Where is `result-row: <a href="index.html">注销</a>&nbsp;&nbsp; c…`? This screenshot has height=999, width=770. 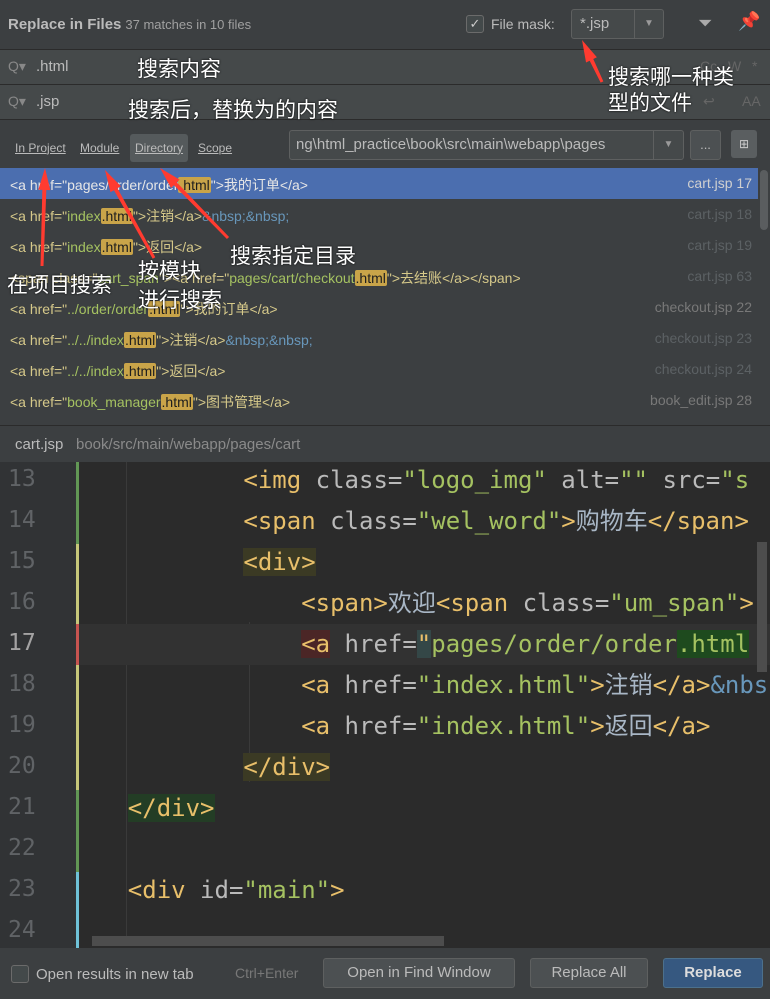
result-row: <a href="index.html">注销</a>&nbsp;&nbsp; c… is located at coordinates (379, 214).